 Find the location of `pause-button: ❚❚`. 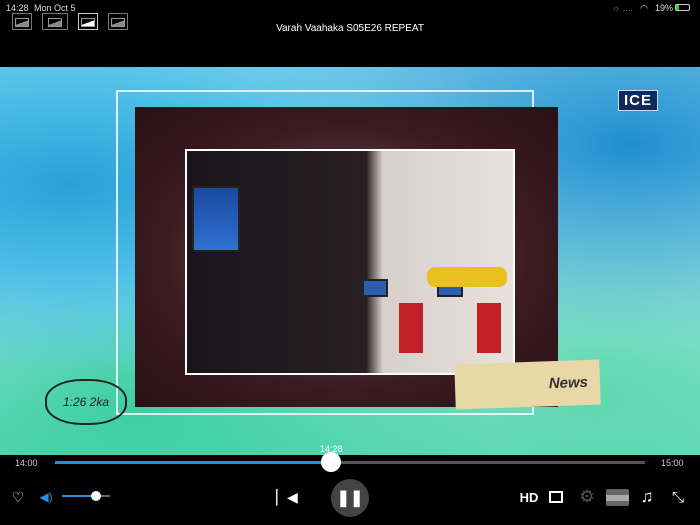

pause-button: ❚❚ is located at coordinates (350, 498).